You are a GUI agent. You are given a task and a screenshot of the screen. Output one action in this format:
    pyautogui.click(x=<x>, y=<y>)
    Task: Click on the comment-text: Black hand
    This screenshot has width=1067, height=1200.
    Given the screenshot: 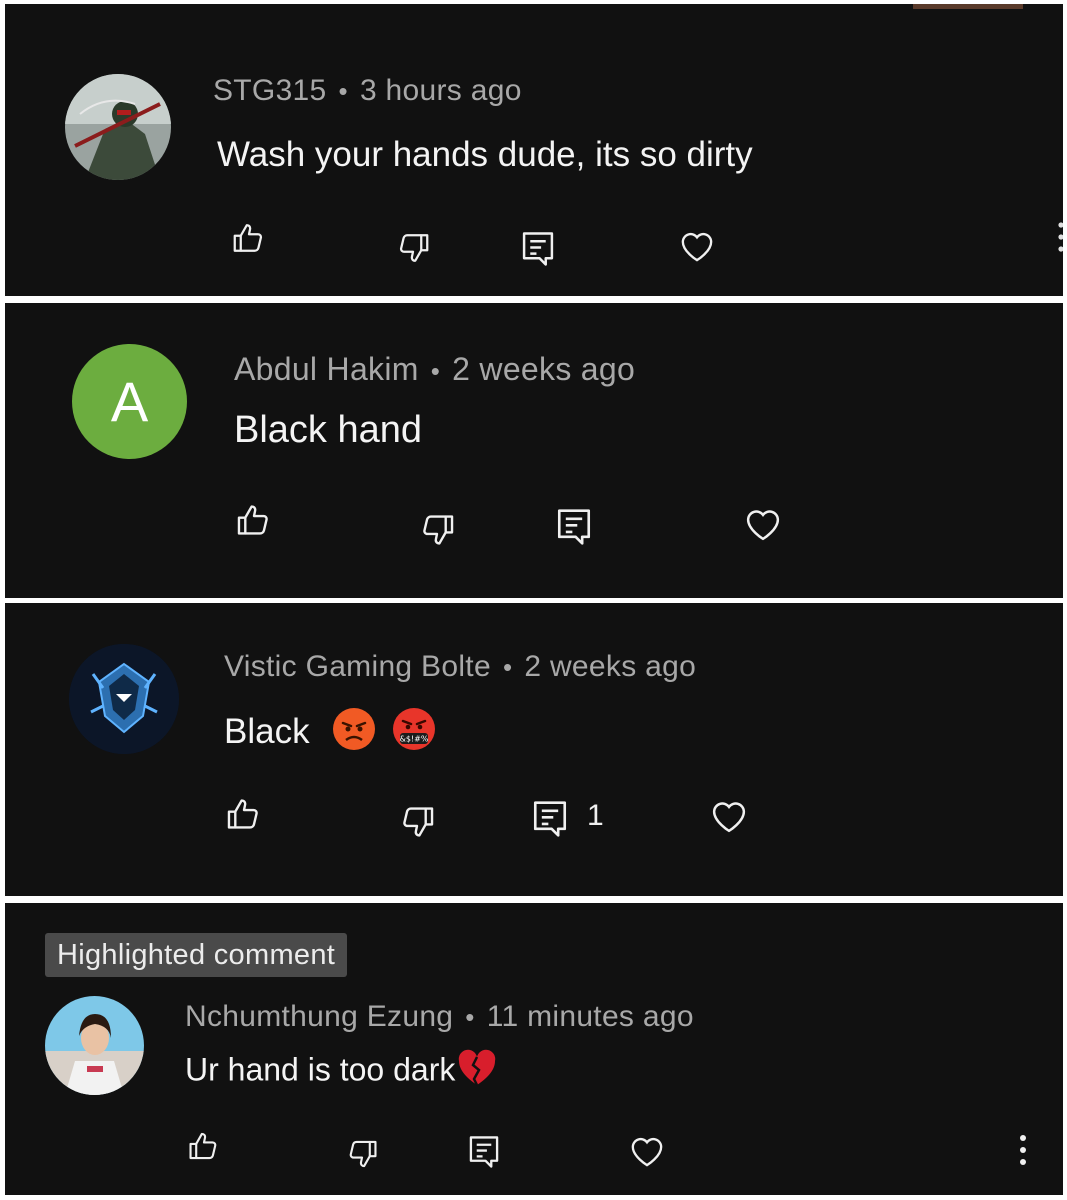 What is the action you would take?
    pyautogui.click(x=328, y=430)
    